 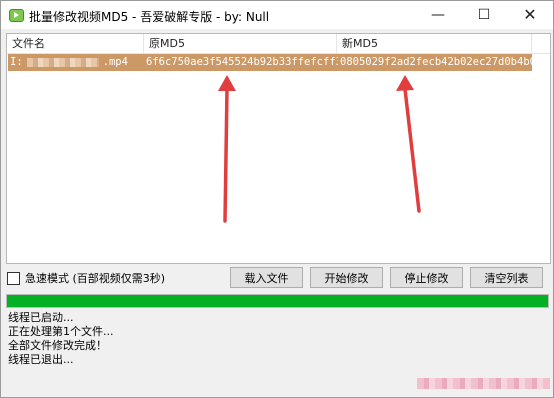 I want to click on progress-bar, so click(x=277, y=301).